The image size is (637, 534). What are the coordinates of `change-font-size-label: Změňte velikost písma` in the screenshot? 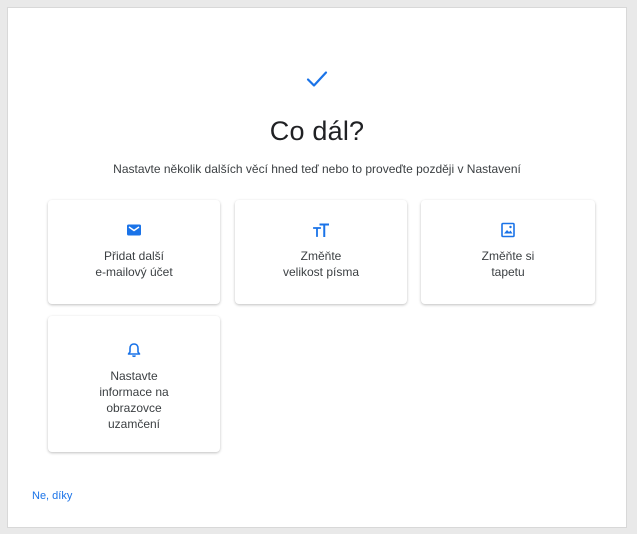 It's located at (321, 264).